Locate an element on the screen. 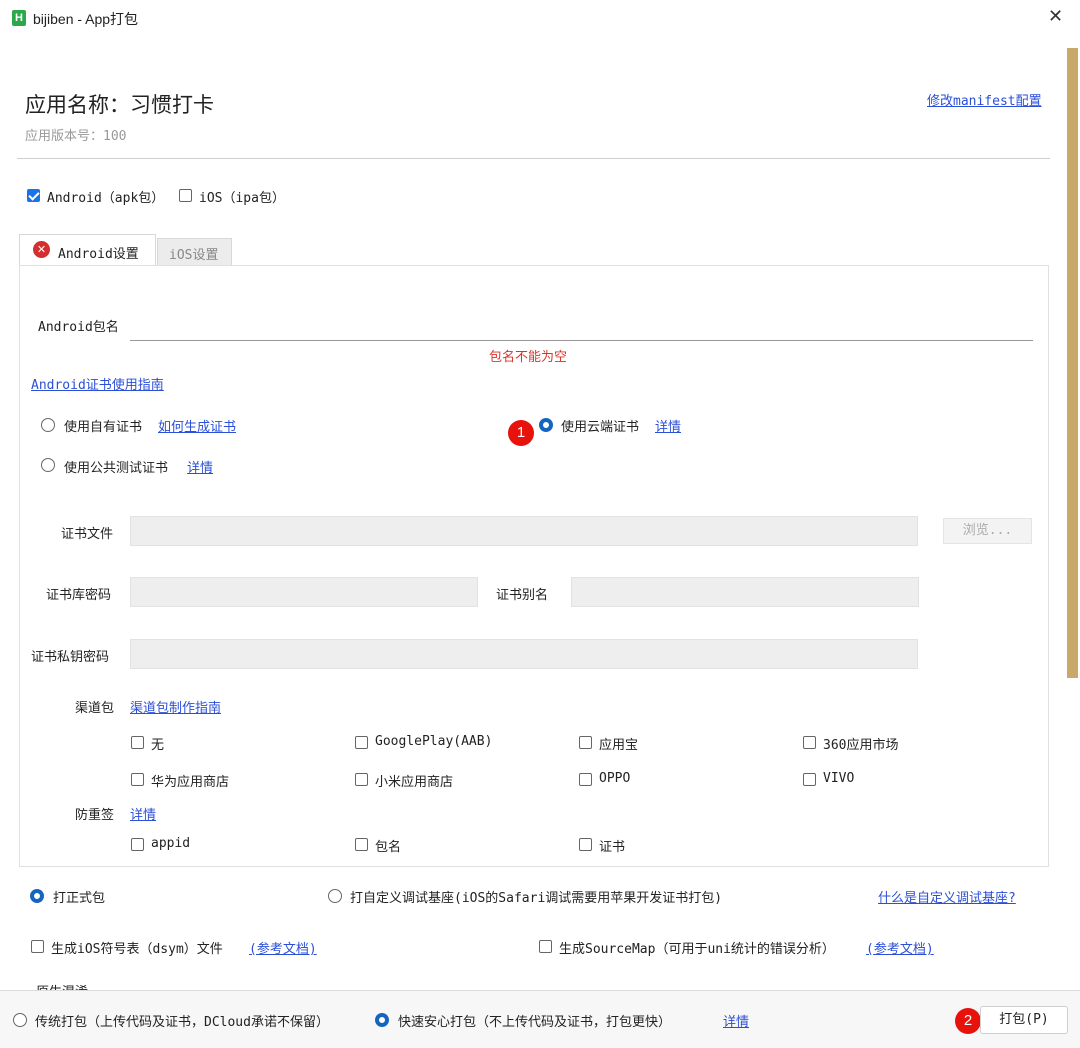 The height and width of the screenshot is (1048, 1080). channel-yingyongbao-checkbox is located at coordinates (585, 742).